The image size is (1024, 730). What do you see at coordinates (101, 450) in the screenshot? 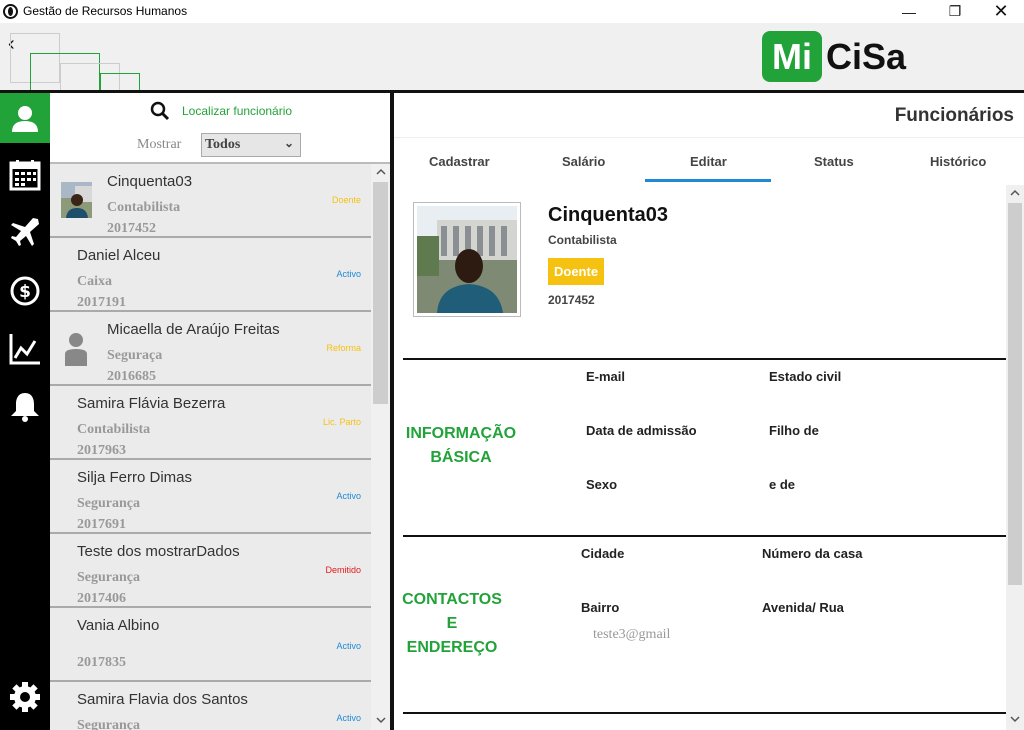
I see `employee-number: 2017963` at bounding box center [101, 450].